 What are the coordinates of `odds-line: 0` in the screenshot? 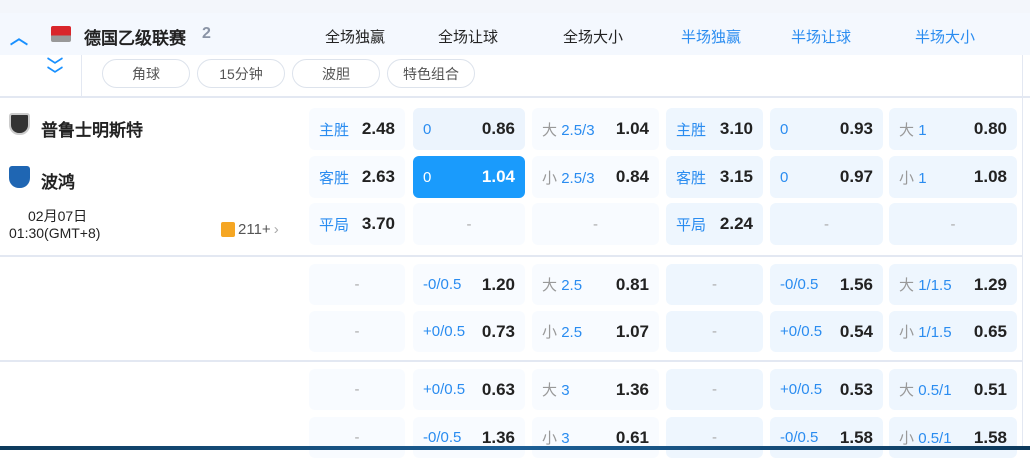 It's located at (784, 177).